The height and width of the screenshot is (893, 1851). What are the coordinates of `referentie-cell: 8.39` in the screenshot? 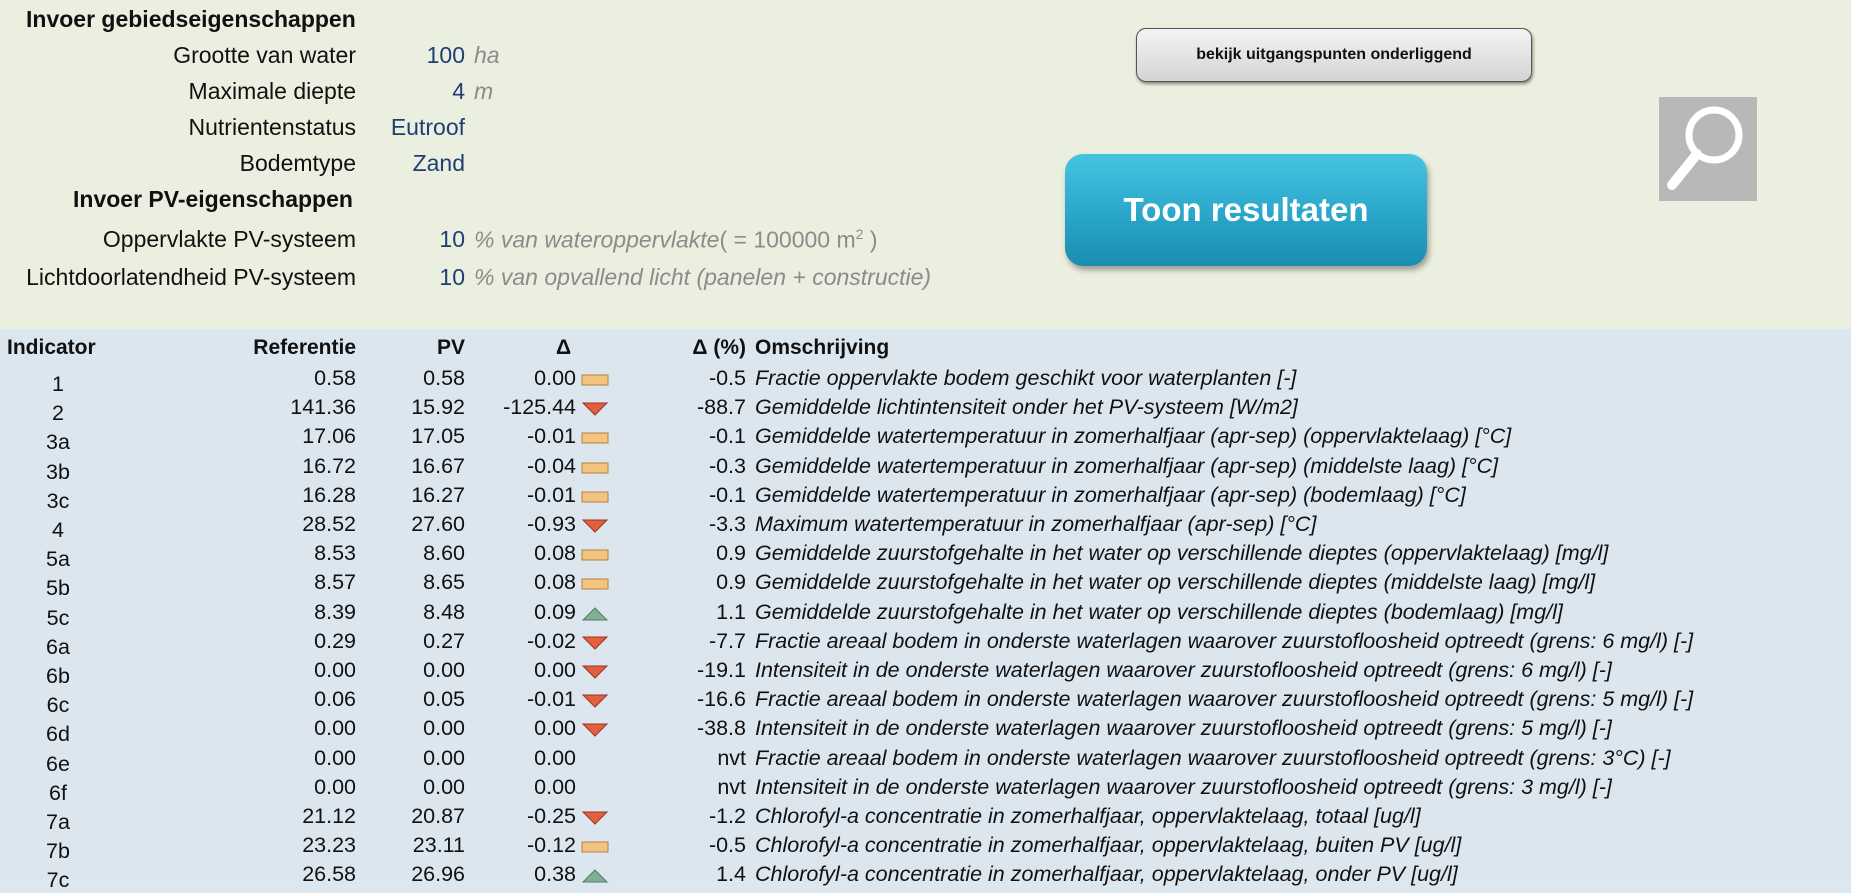 It's located at (335, 611).